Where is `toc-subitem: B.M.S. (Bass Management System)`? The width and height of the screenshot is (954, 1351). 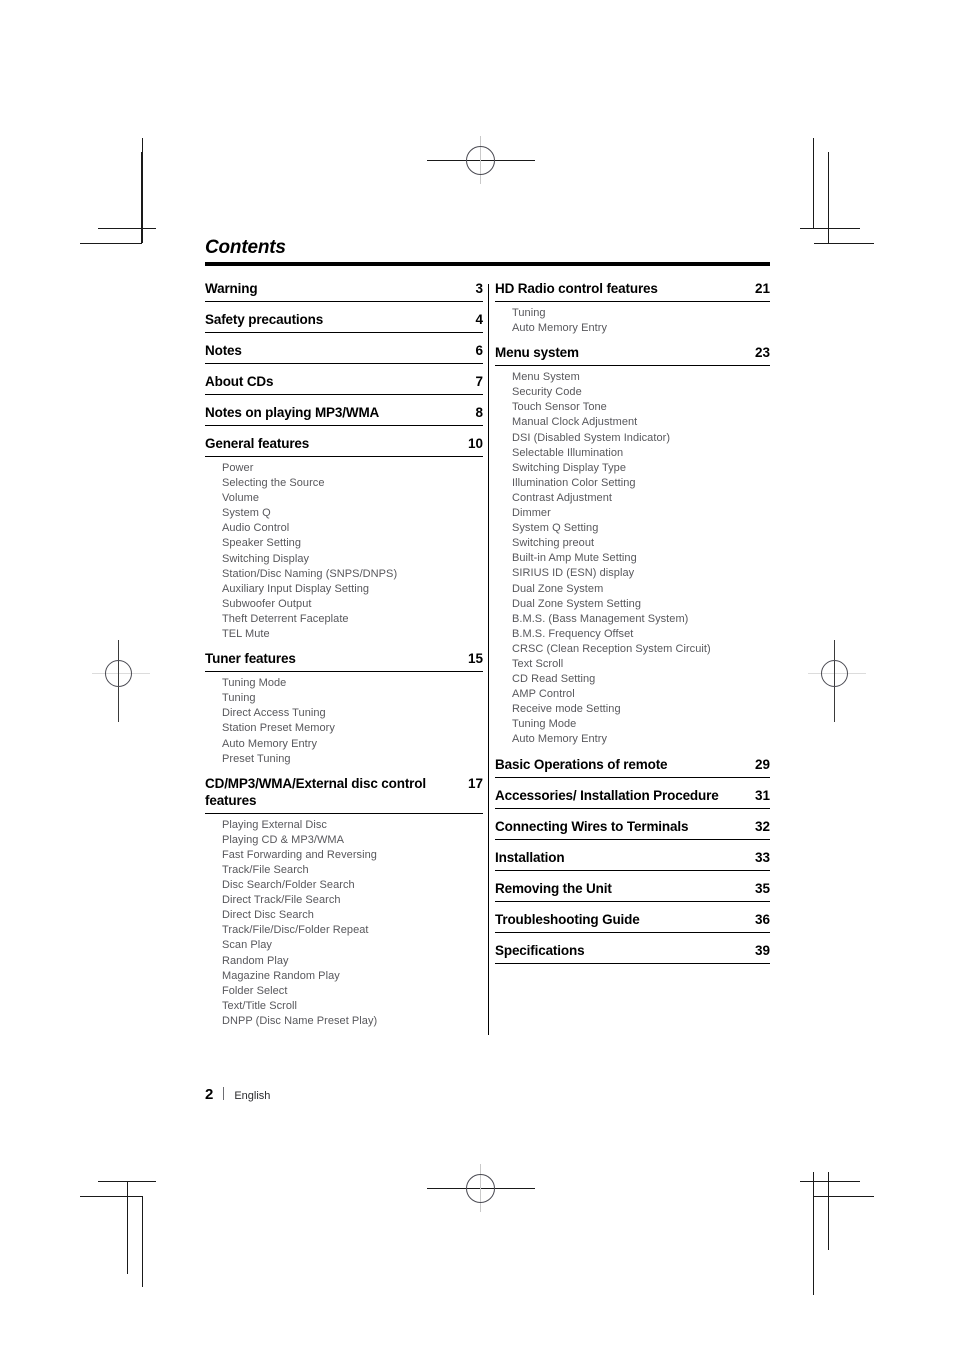 toc-subitem: B.M.S. (Bass Management System) is located at coordinates (641, 619).